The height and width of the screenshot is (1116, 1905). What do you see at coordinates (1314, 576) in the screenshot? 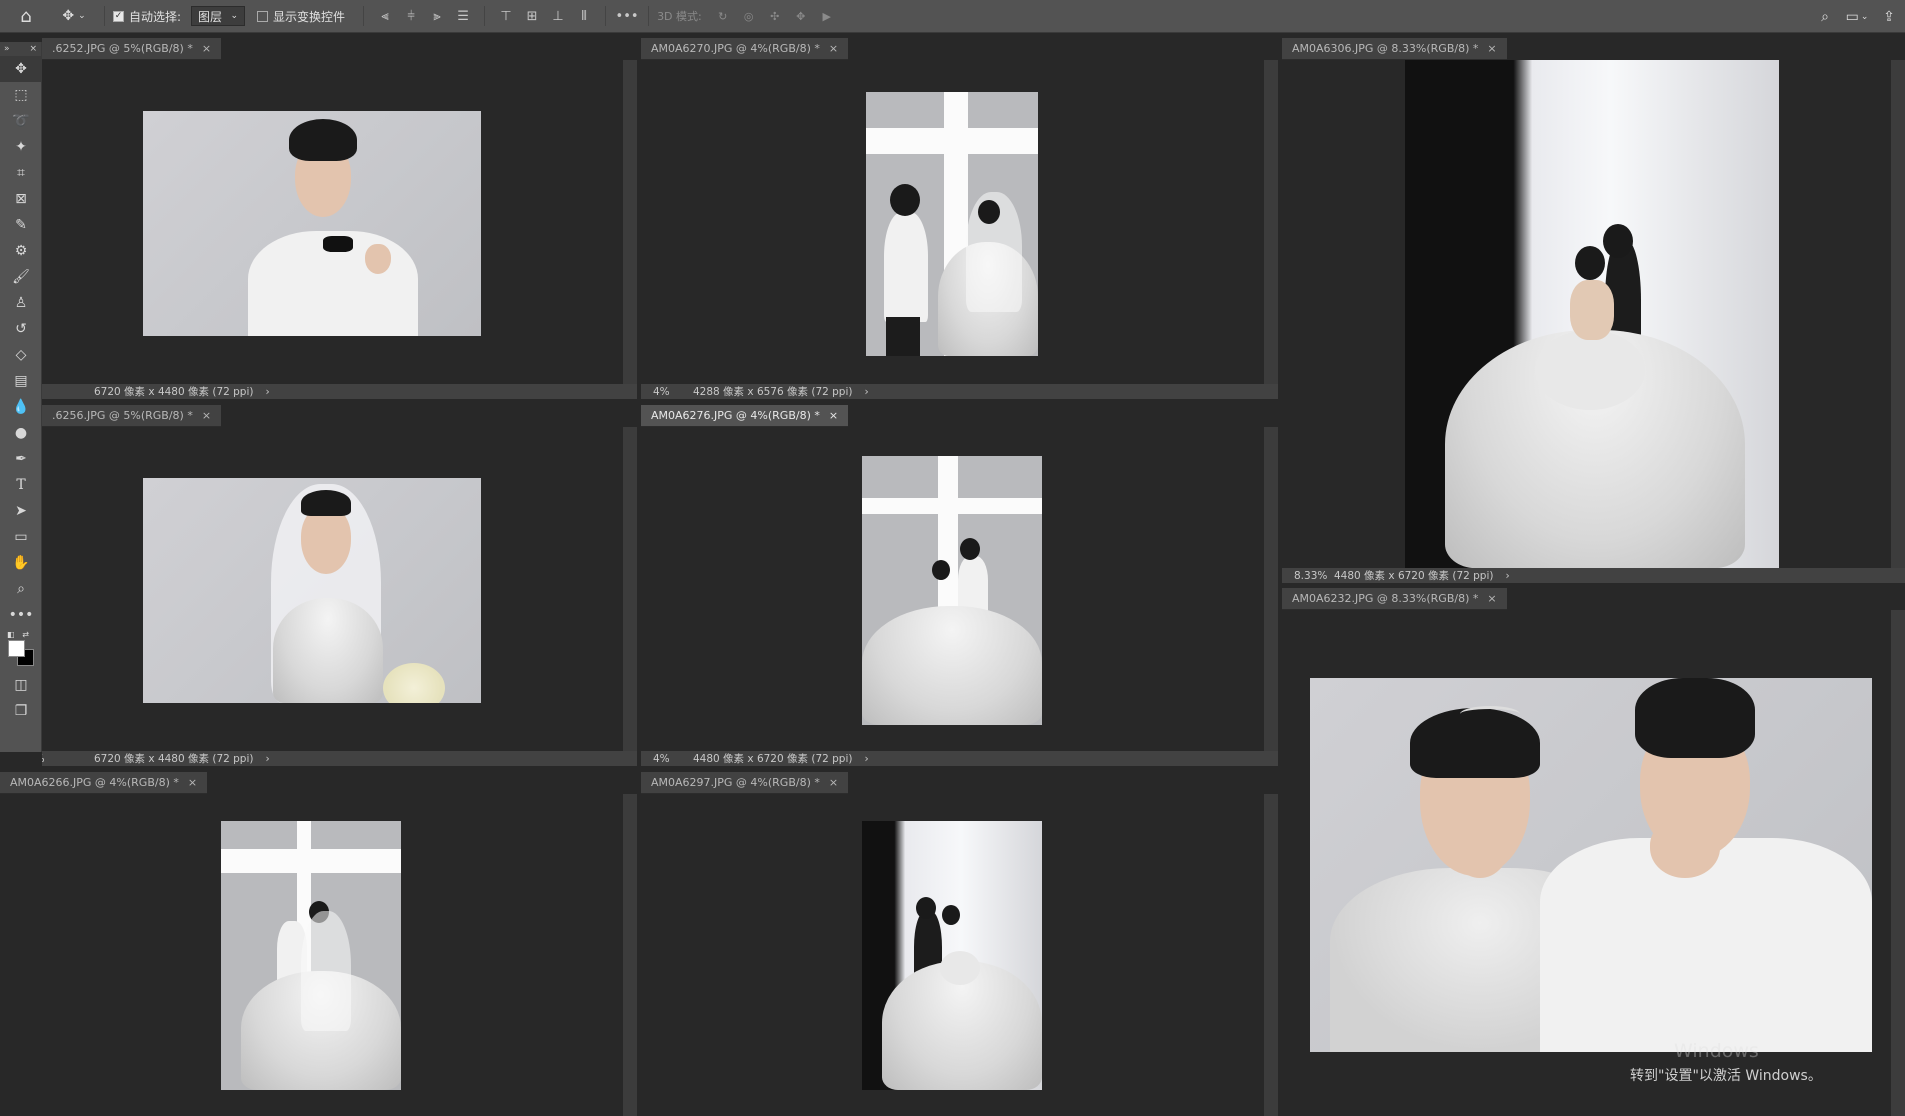
I see `zoom-readout: 8.33%` at bounding box center [1314, 576].